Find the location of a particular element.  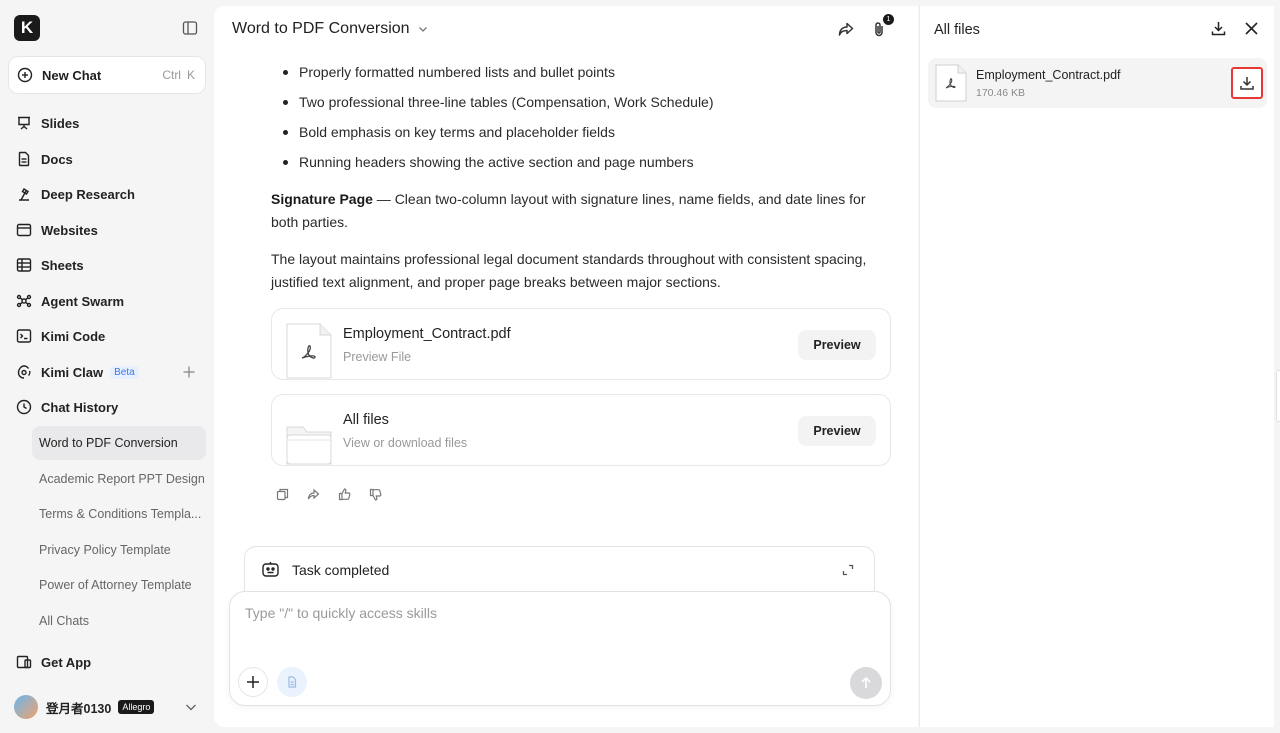

shortcut-ctrl: Ctrl is located at coordinates (171, 75).